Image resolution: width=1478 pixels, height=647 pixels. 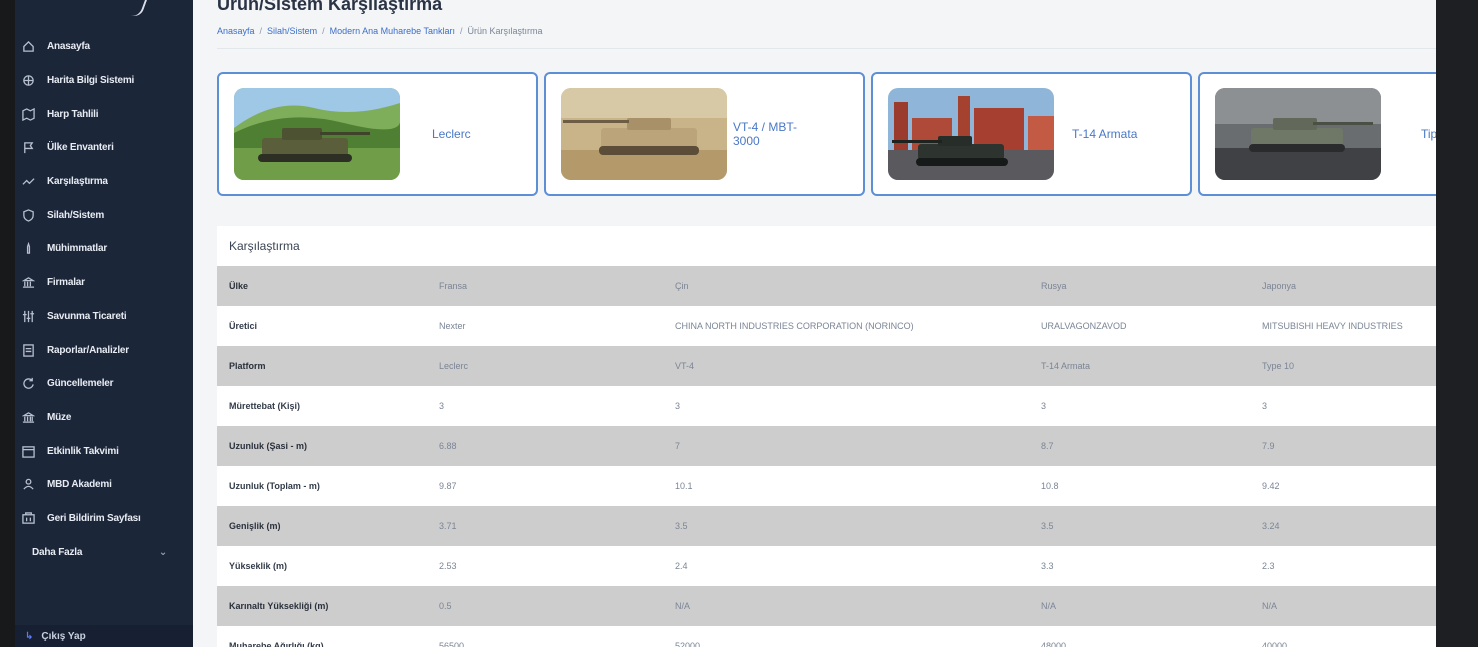 I want to click on row-label: Yükseklik (m), so click(x=322, y=566).